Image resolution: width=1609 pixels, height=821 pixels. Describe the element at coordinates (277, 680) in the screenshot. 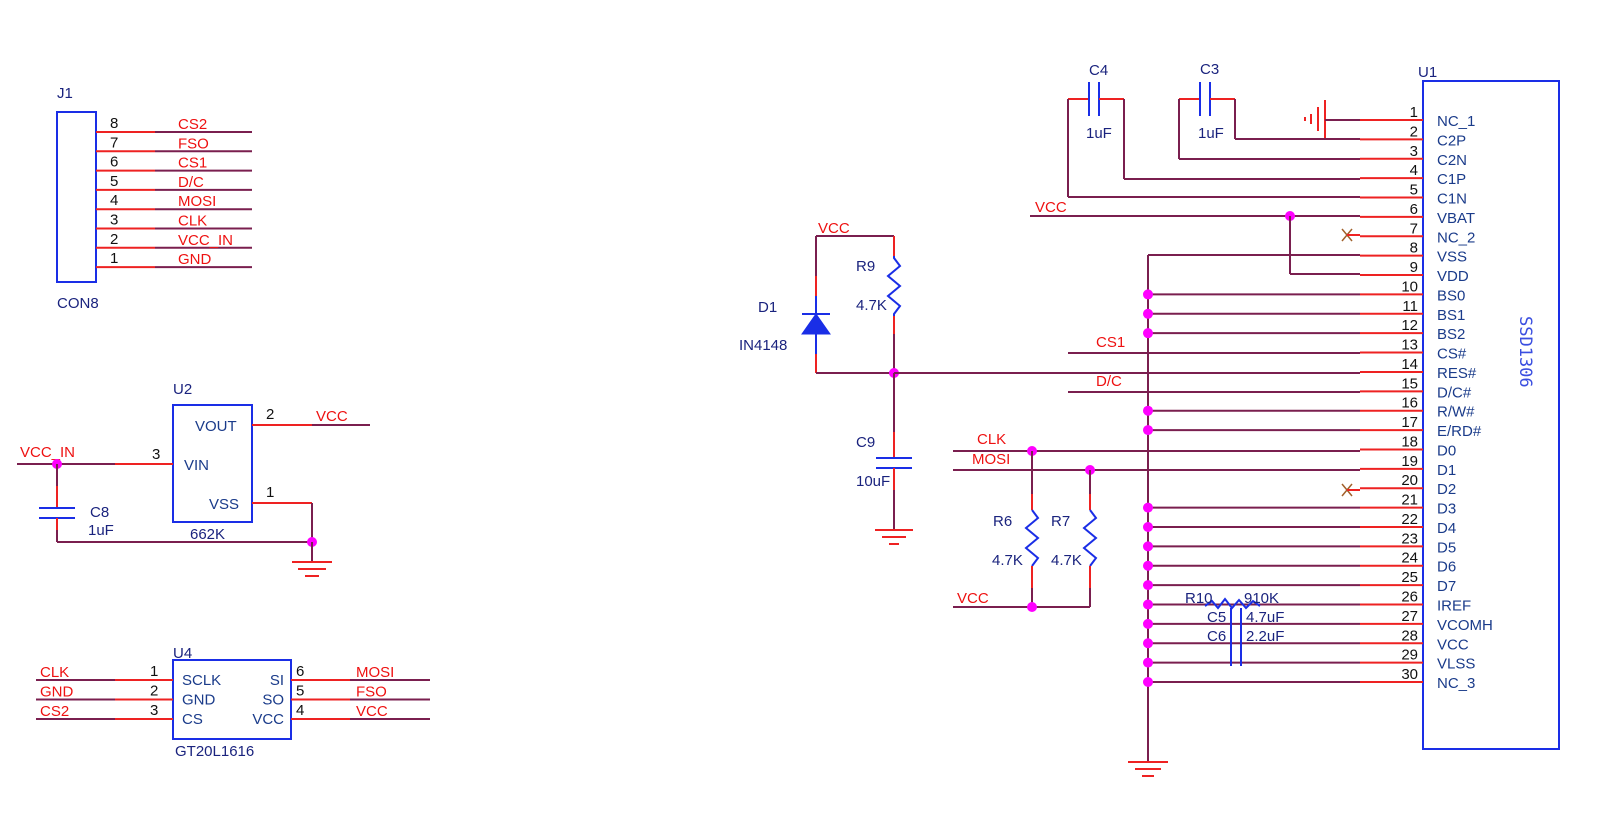

I see `u4-pin-name: SI` at that location.